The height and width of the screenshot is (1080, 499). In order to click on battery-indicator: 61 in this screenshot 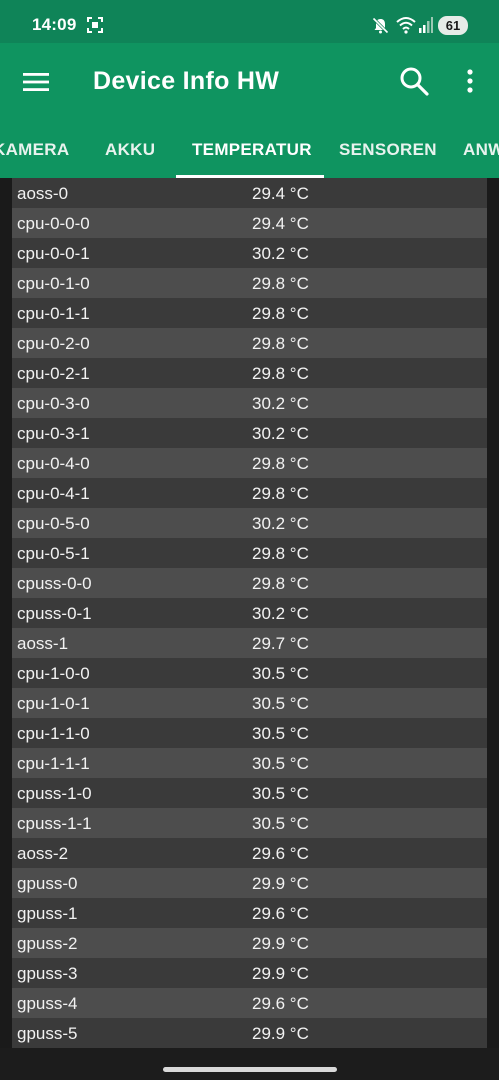, I will do `click(453, 25)`.